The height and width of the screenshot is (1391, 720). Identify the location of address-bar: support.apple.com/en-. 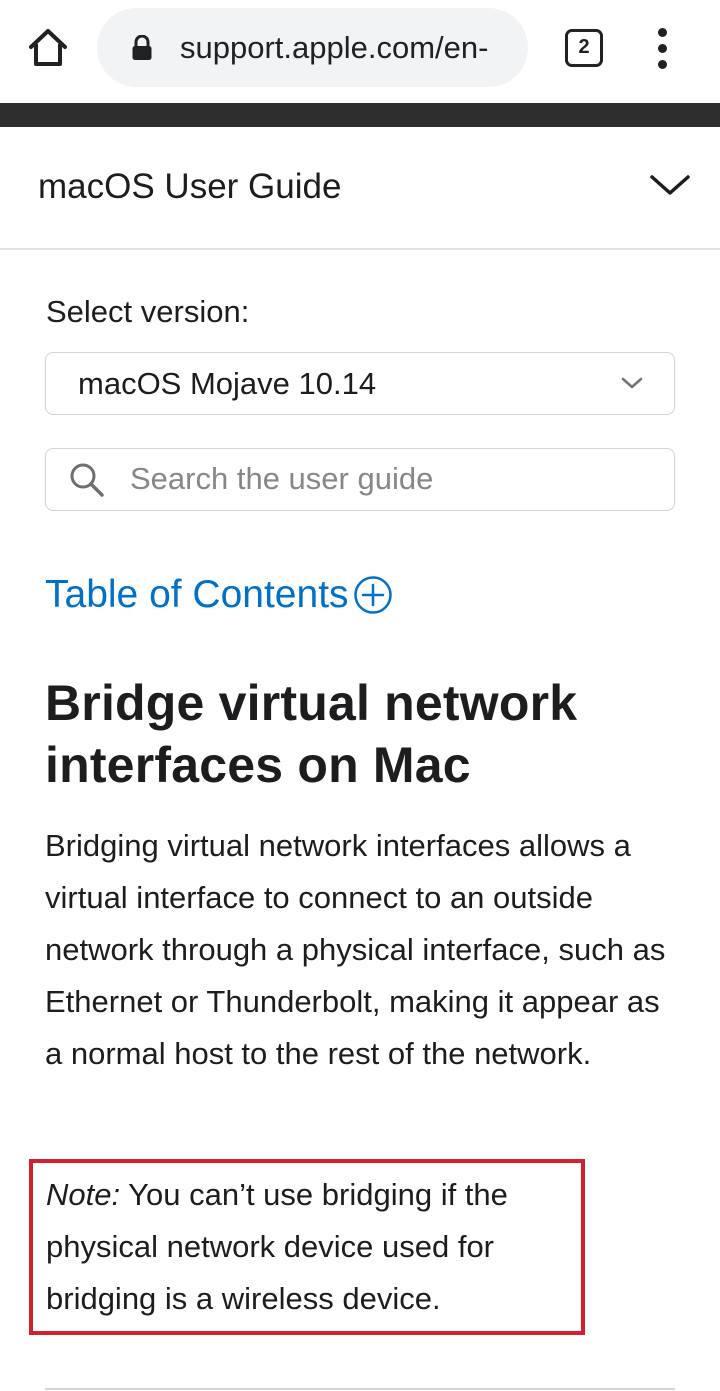
(312, 47).